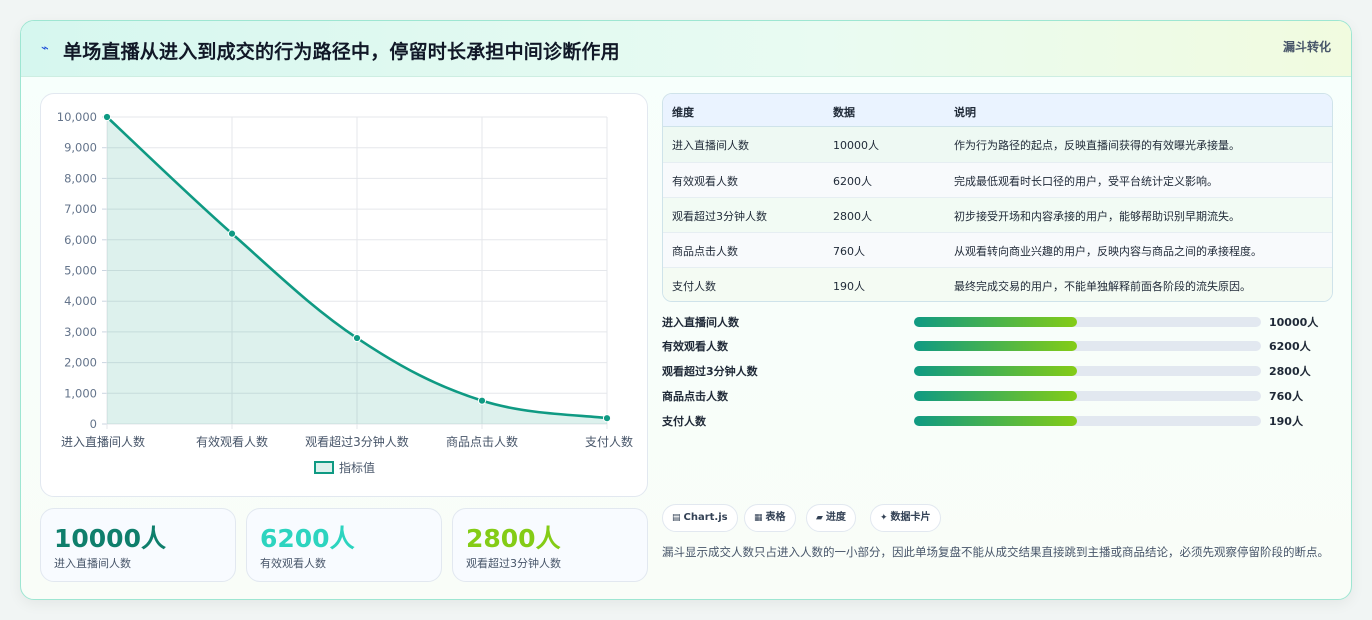 This screenshot has width=1372, height=620. I want to click on progress-label: 进入直播间人数, so click(700, 322).